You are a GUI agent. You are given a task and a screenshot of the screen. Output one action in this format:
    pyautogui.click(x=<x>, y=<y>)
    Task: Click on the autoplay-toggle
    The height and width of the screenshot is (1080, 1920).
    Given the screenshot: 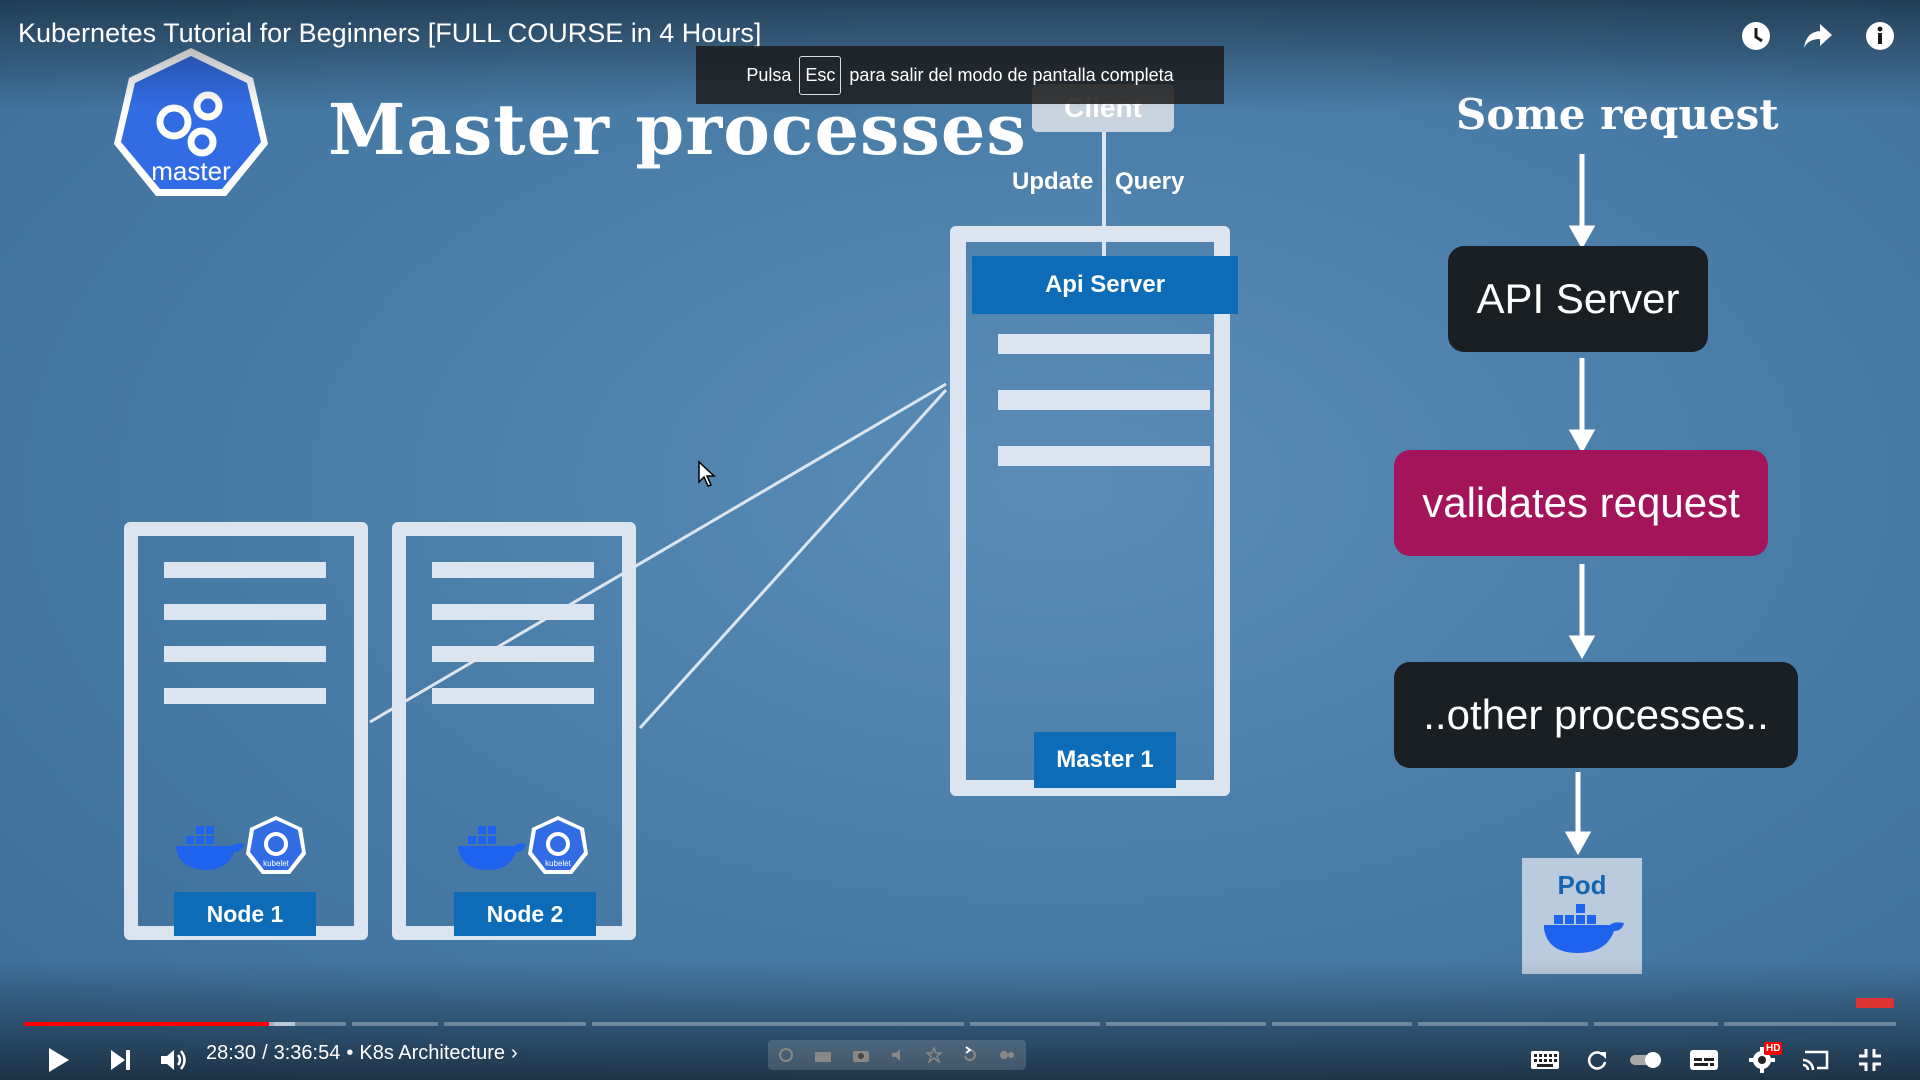 What is the action you would take?
    pyautogui.click(x=1646, y=1060)
    